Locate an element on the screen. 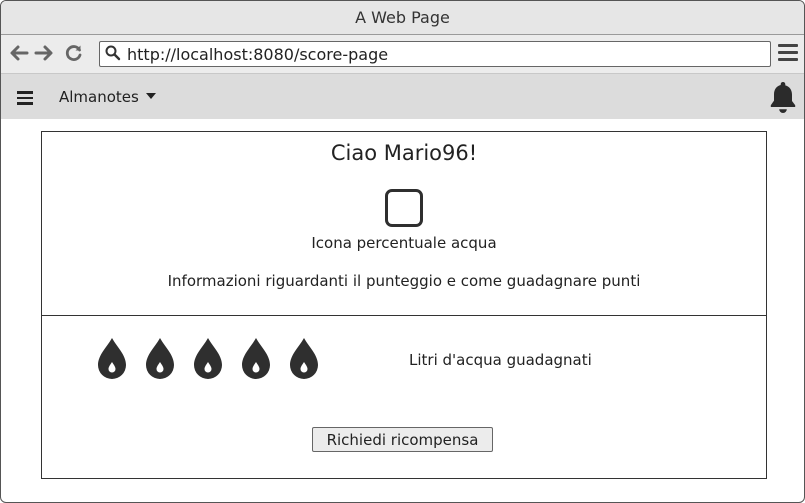 The width and height of the screenshot is (805, 503). water-icon-caption: Icona percentuale acqua is located at coordinates (404, 243).